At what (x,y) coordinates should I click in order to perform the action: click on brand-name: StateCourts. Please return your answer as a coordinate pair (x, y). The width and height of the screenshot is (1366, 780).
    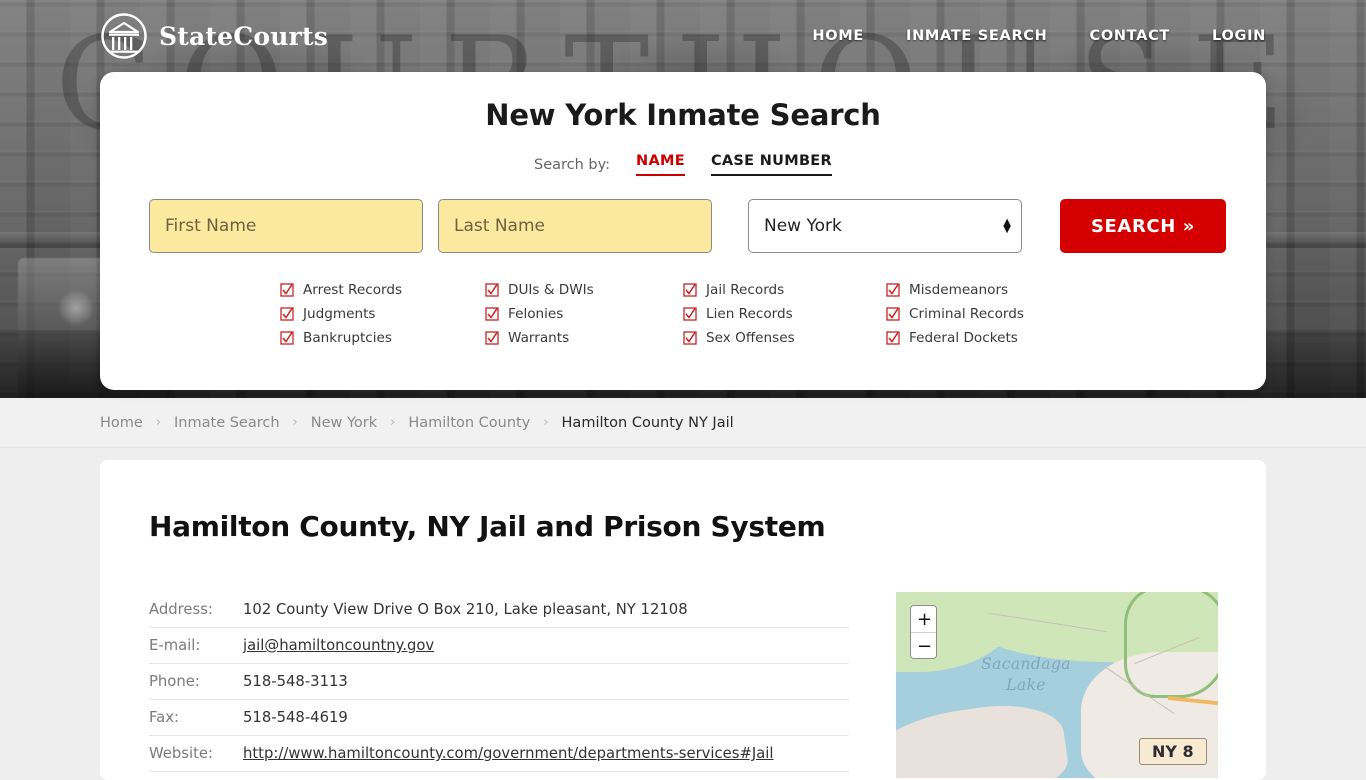
    Looking at the image, I should click on (243, 36).